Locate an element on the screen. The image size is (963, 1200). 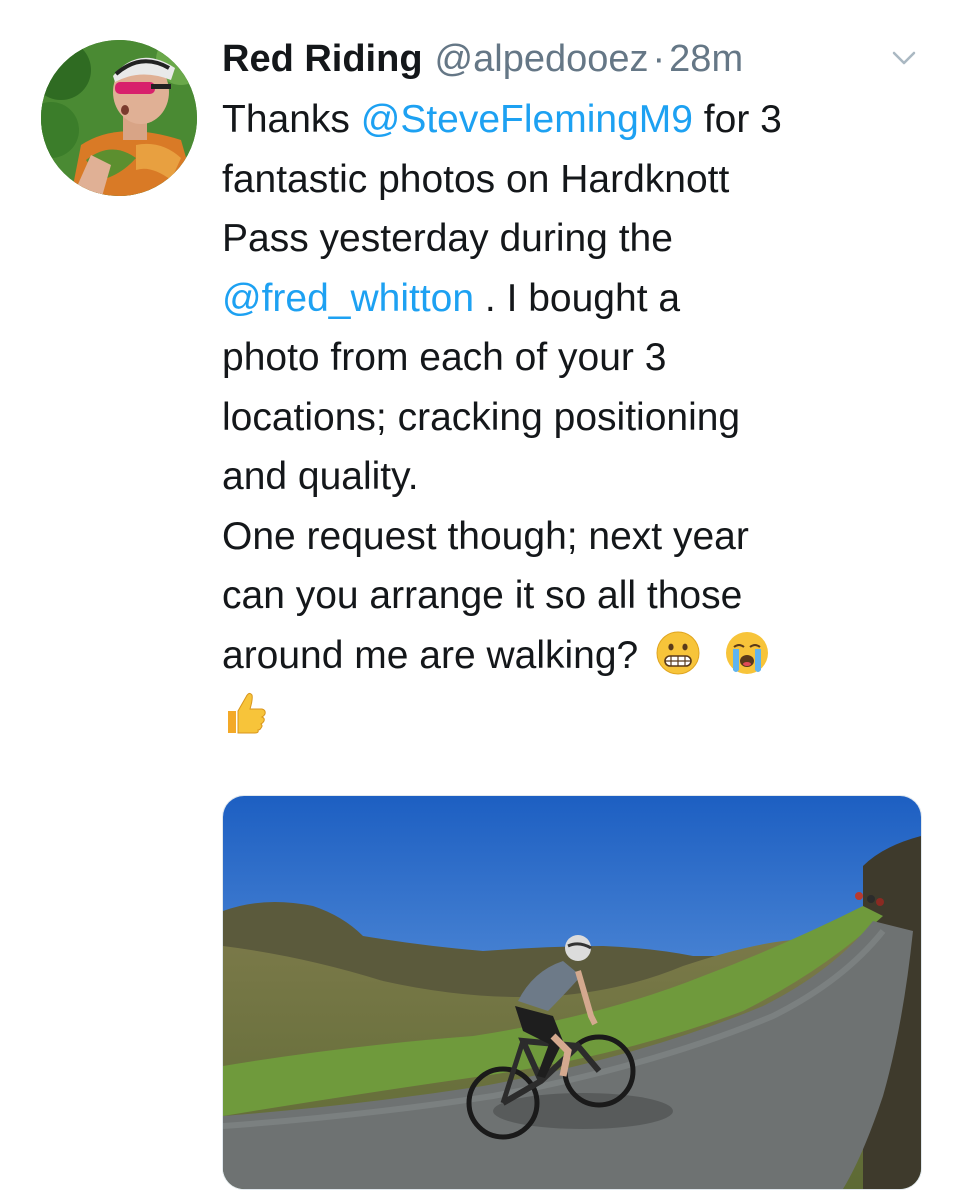
loudly-crying-face-icon is located at coordinates (746, 652).